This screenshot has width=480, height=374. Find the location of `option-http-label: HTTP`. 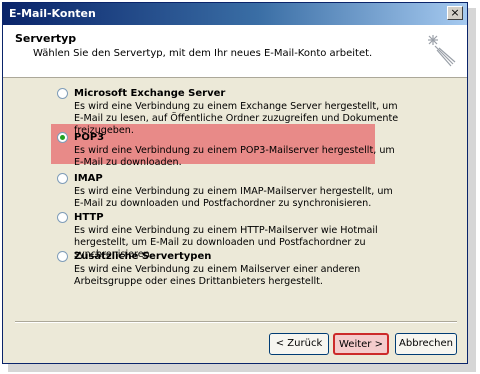

option-http-label: HTTP is located at coordinates (89, 217).